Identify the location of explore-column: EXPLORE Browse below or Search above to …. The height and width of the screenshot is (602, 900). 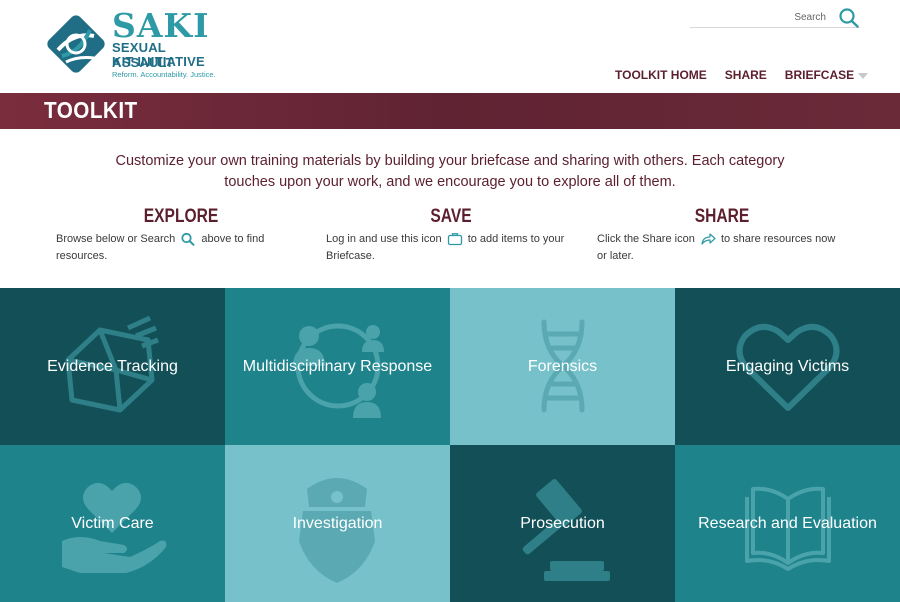
(181, 235).